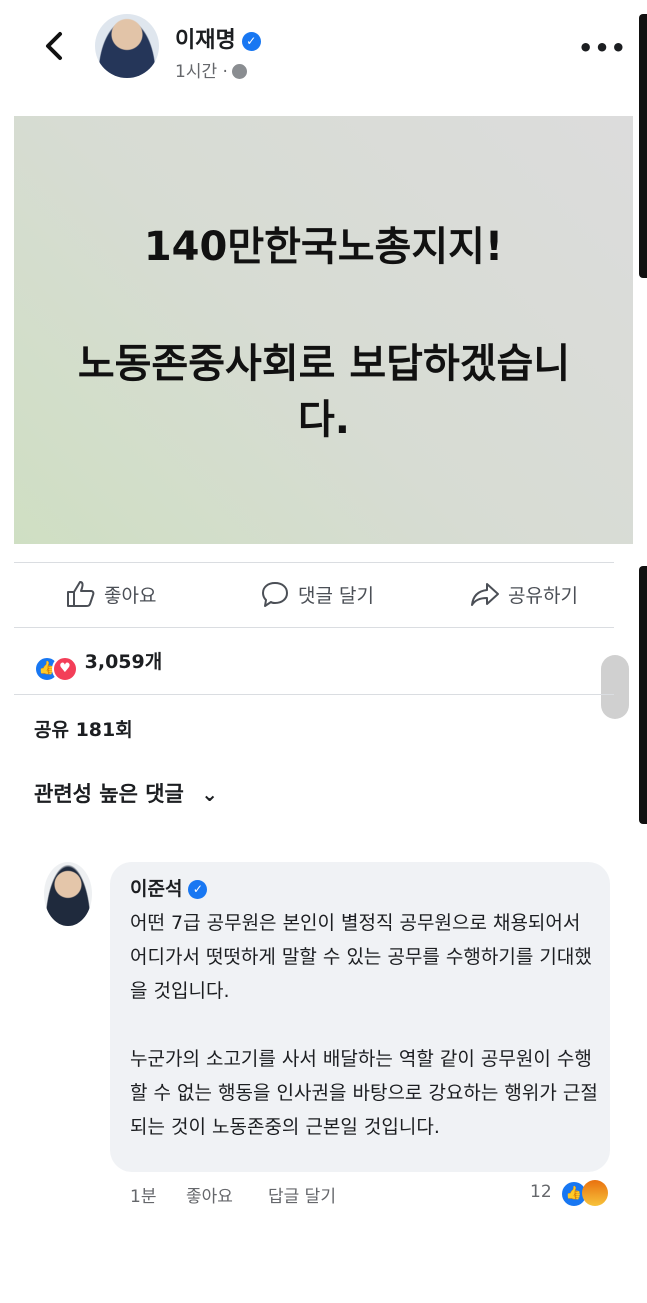 The image size is (647, 1303). I want to click on comment-reply-button: 답글 달기, so click(302, 1194).